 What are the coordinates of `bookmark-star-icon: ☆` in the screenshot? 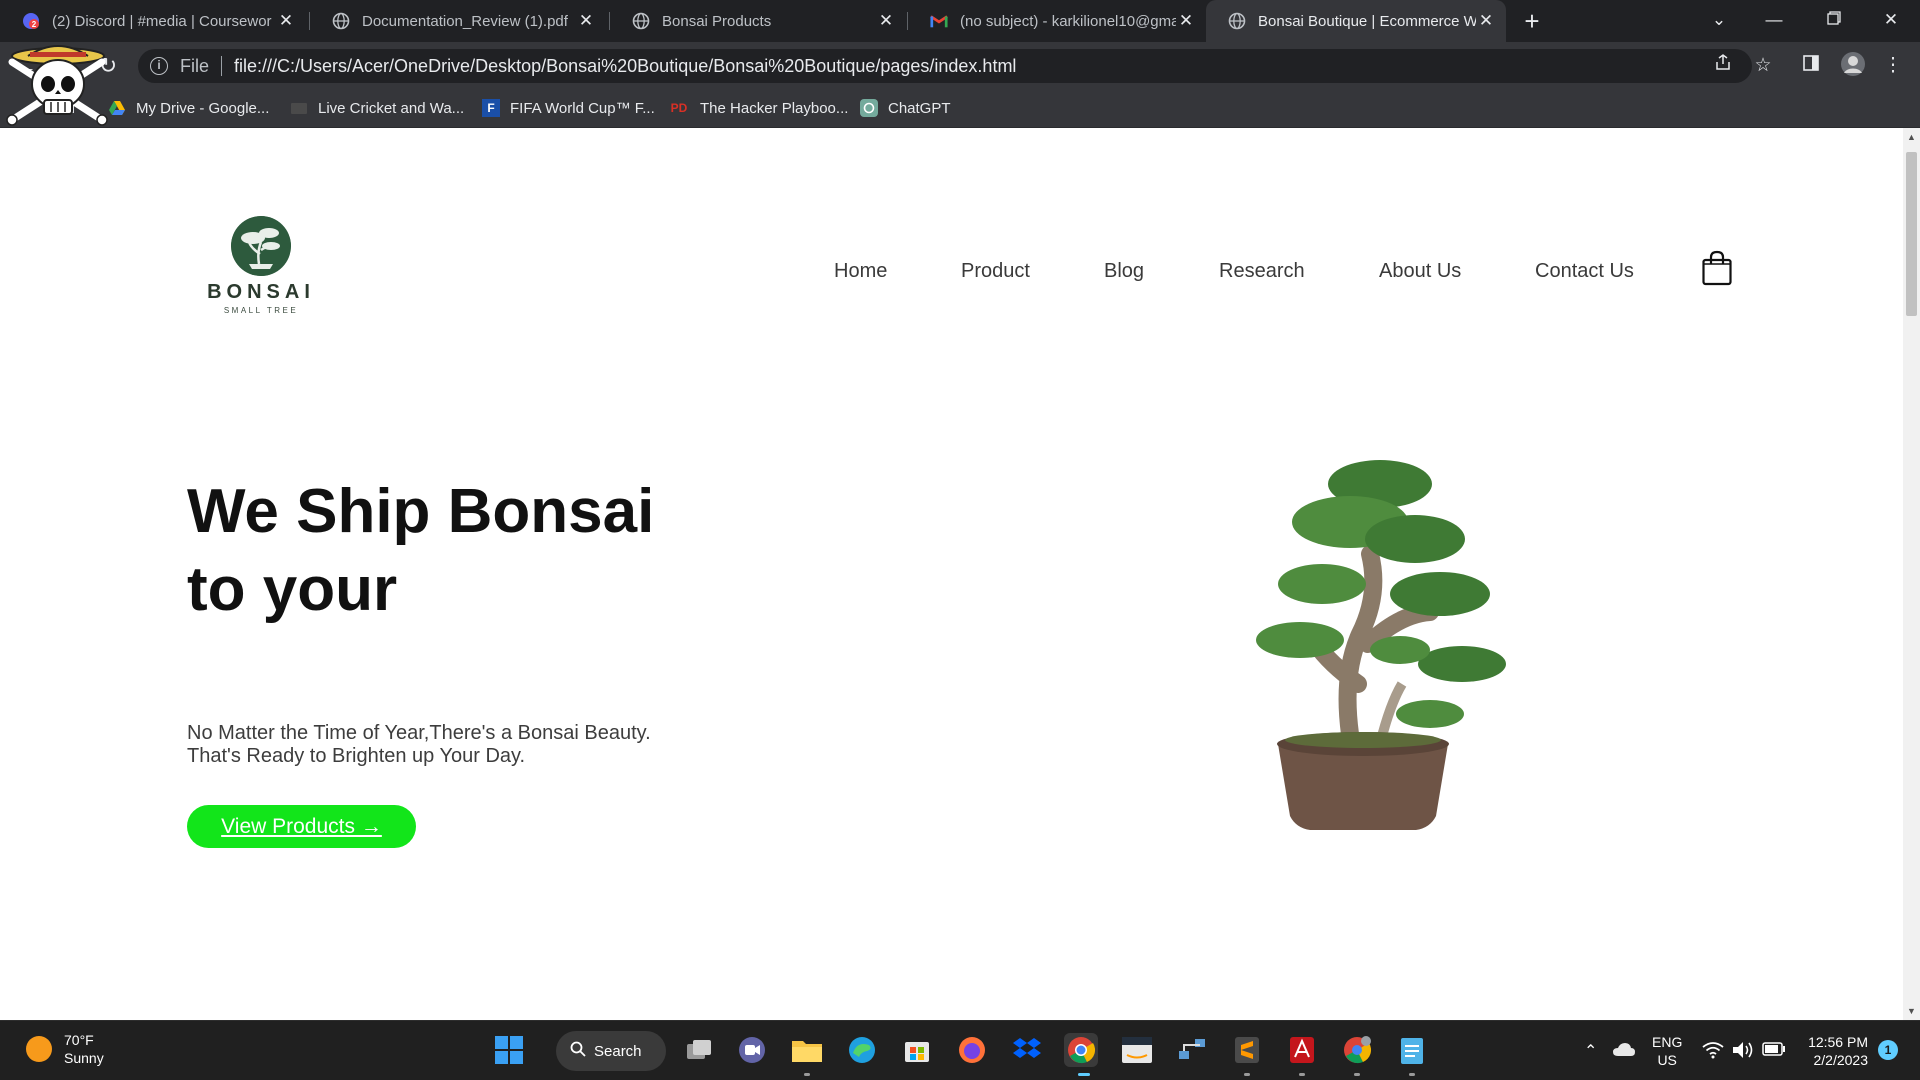 It's located at (1763, 66).